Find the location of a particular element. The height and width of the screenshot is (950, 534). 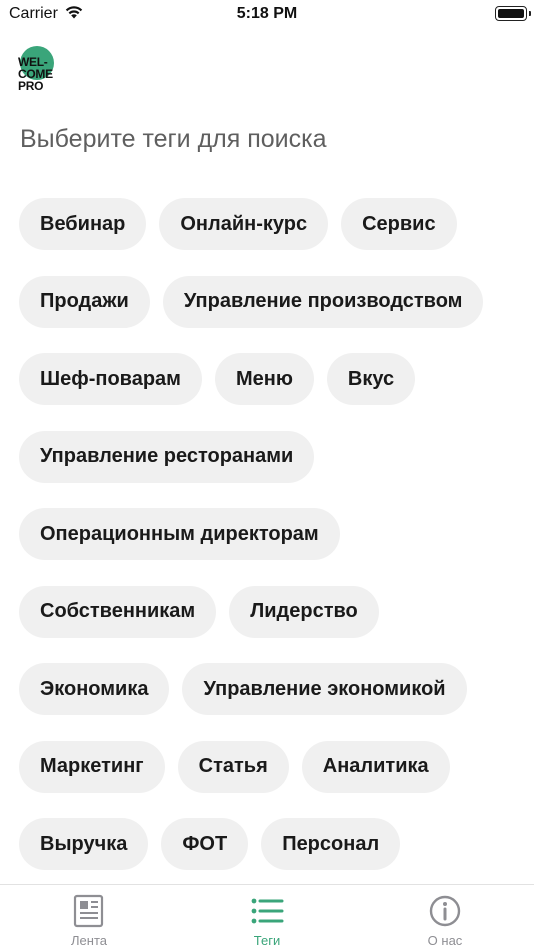

tag-row: Экономика Управление экономикой is located at coordinates (269, 689).